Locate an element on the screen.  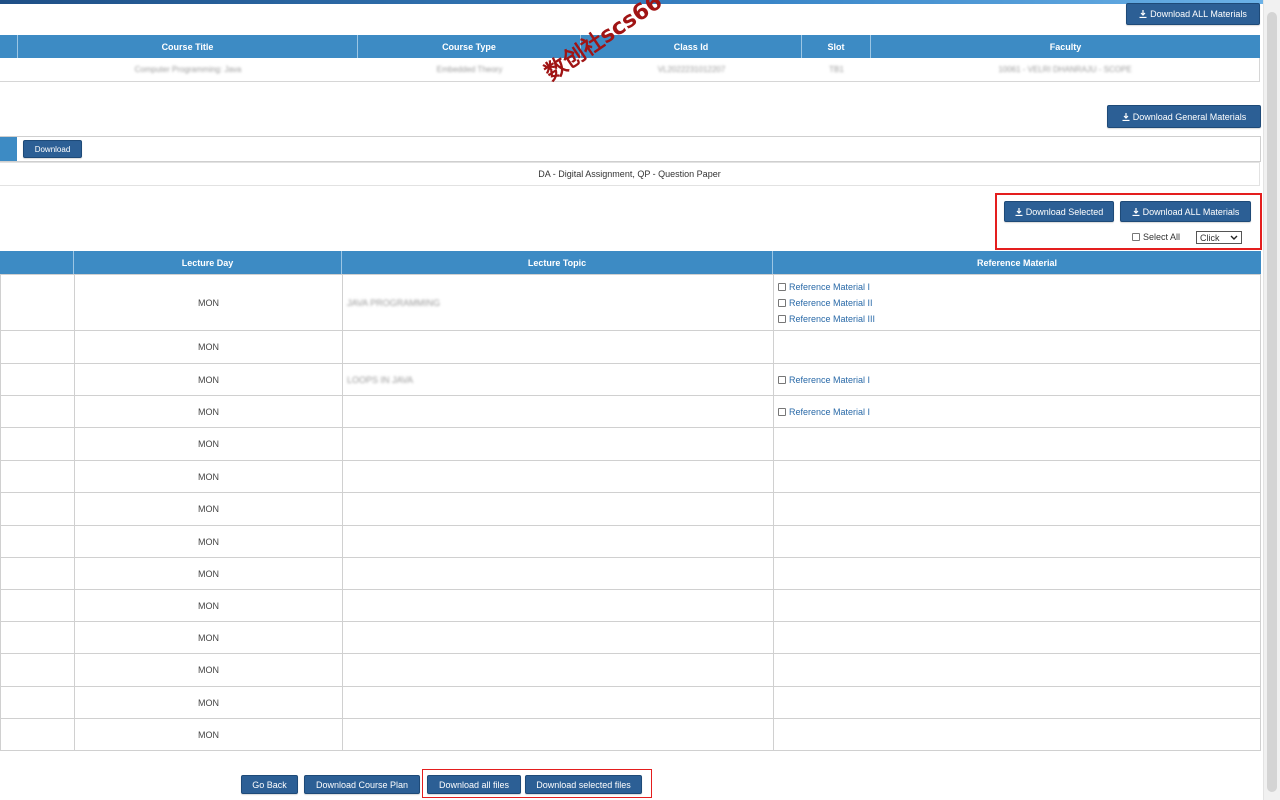
select-all-checkbox is located at coordinates (1136, 237).